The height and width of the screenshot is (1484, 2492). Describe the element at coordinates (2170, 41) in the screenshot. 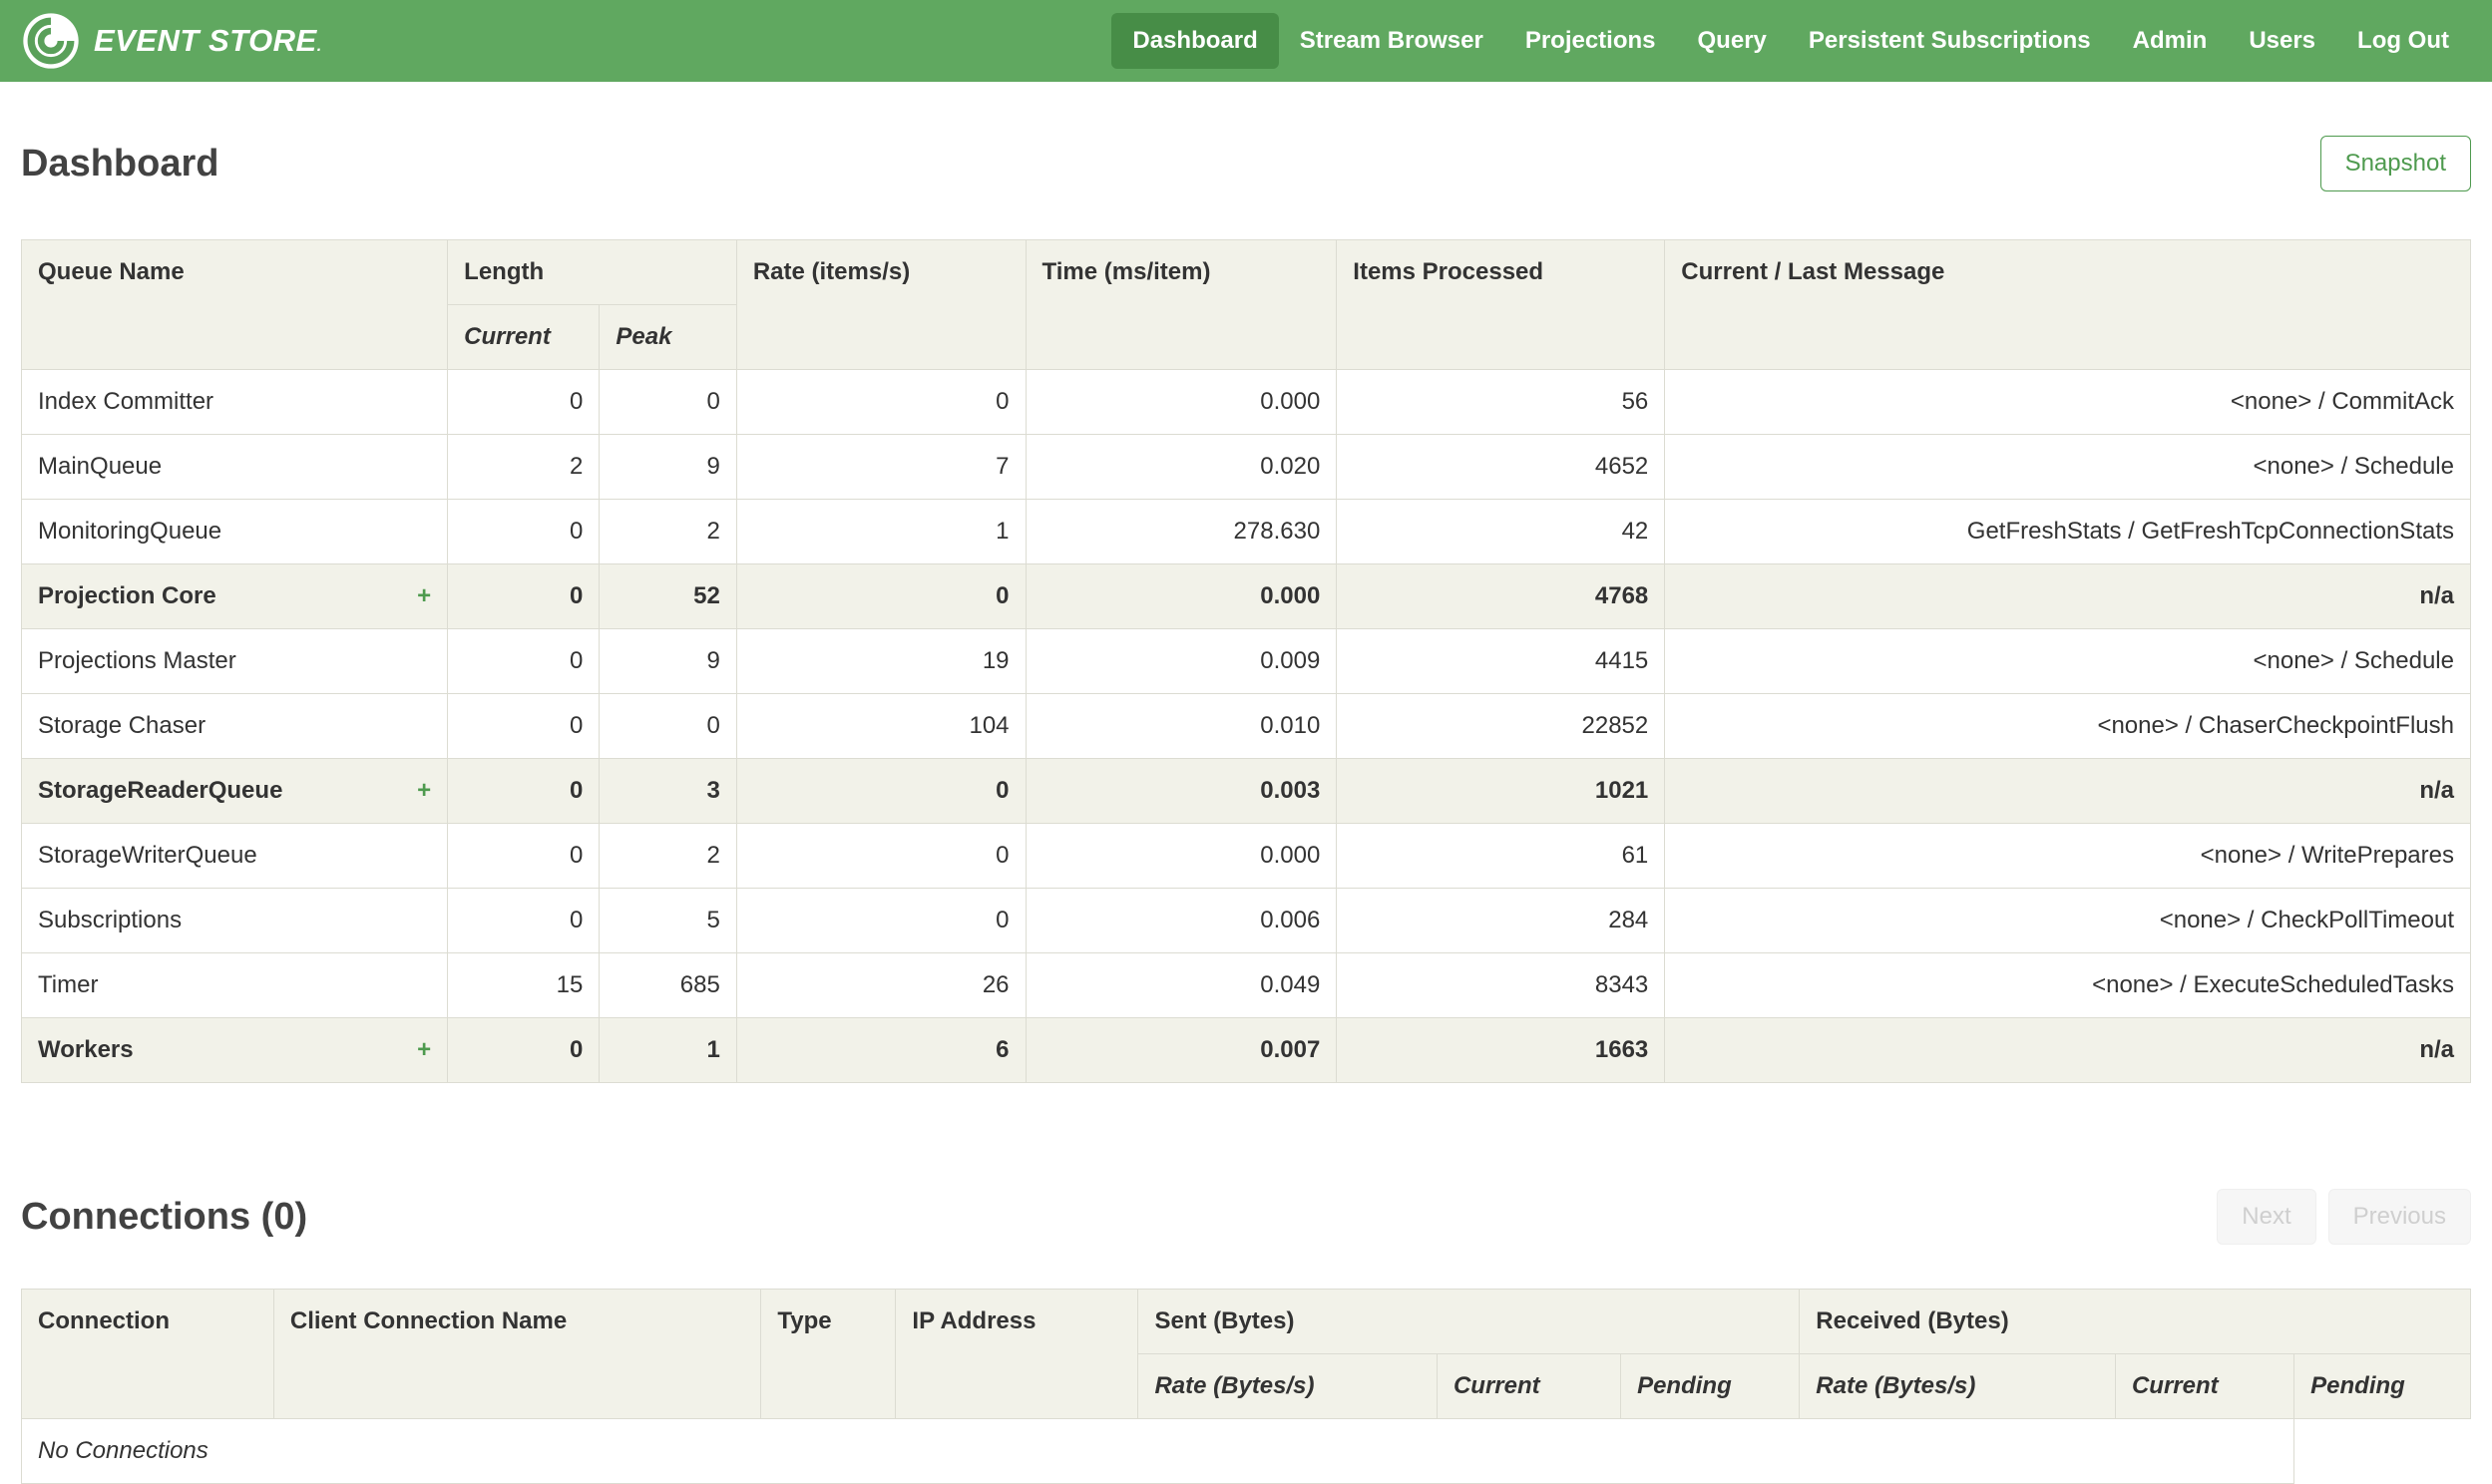

I see `nav-item-admin: Admin` at that location.